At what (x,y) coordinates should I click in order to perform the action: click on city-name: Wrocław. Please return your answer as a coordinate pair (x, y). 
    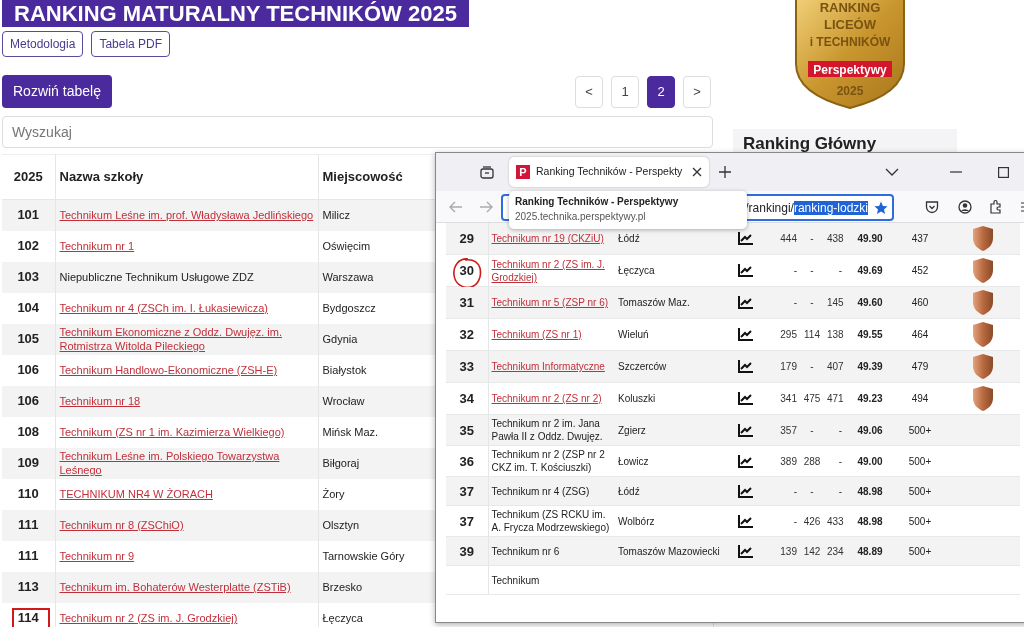
    Looking at the image, I should click on (343, 401).